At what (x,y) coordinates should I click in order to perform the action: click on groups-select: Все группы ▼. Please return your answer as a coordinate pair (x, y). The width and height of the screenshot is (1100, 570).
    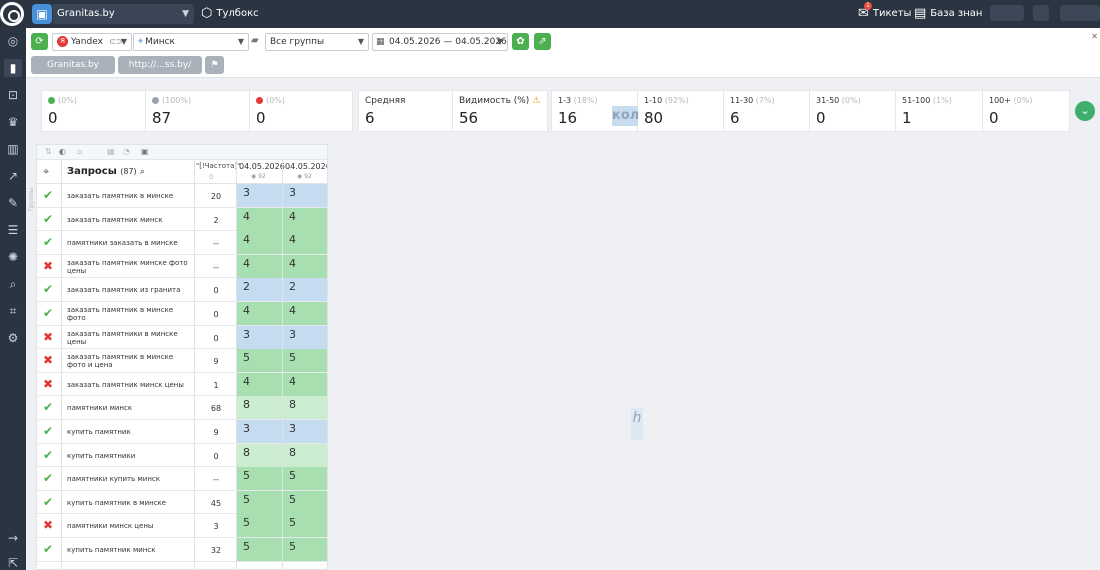
    Looking at the image, I should click on (317, 42).